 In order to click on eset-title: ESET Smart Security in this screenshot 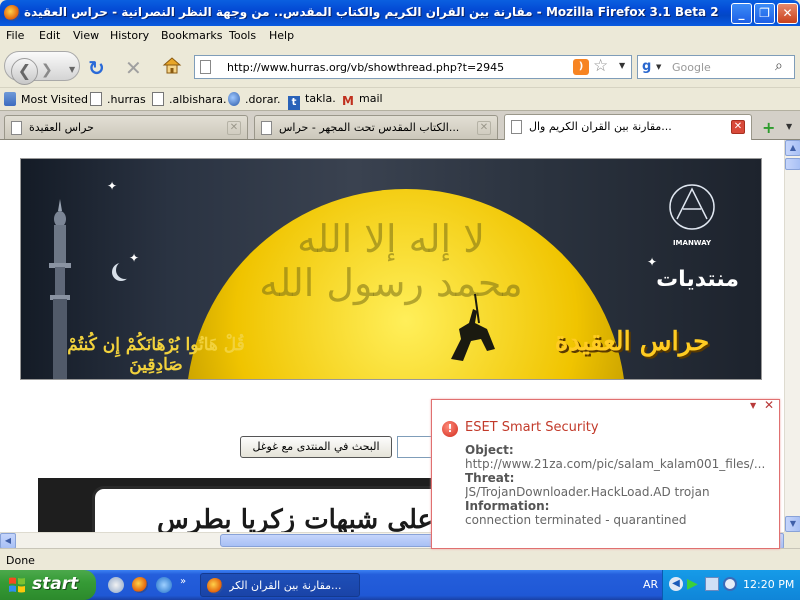, I will do `click(532, 427)`.